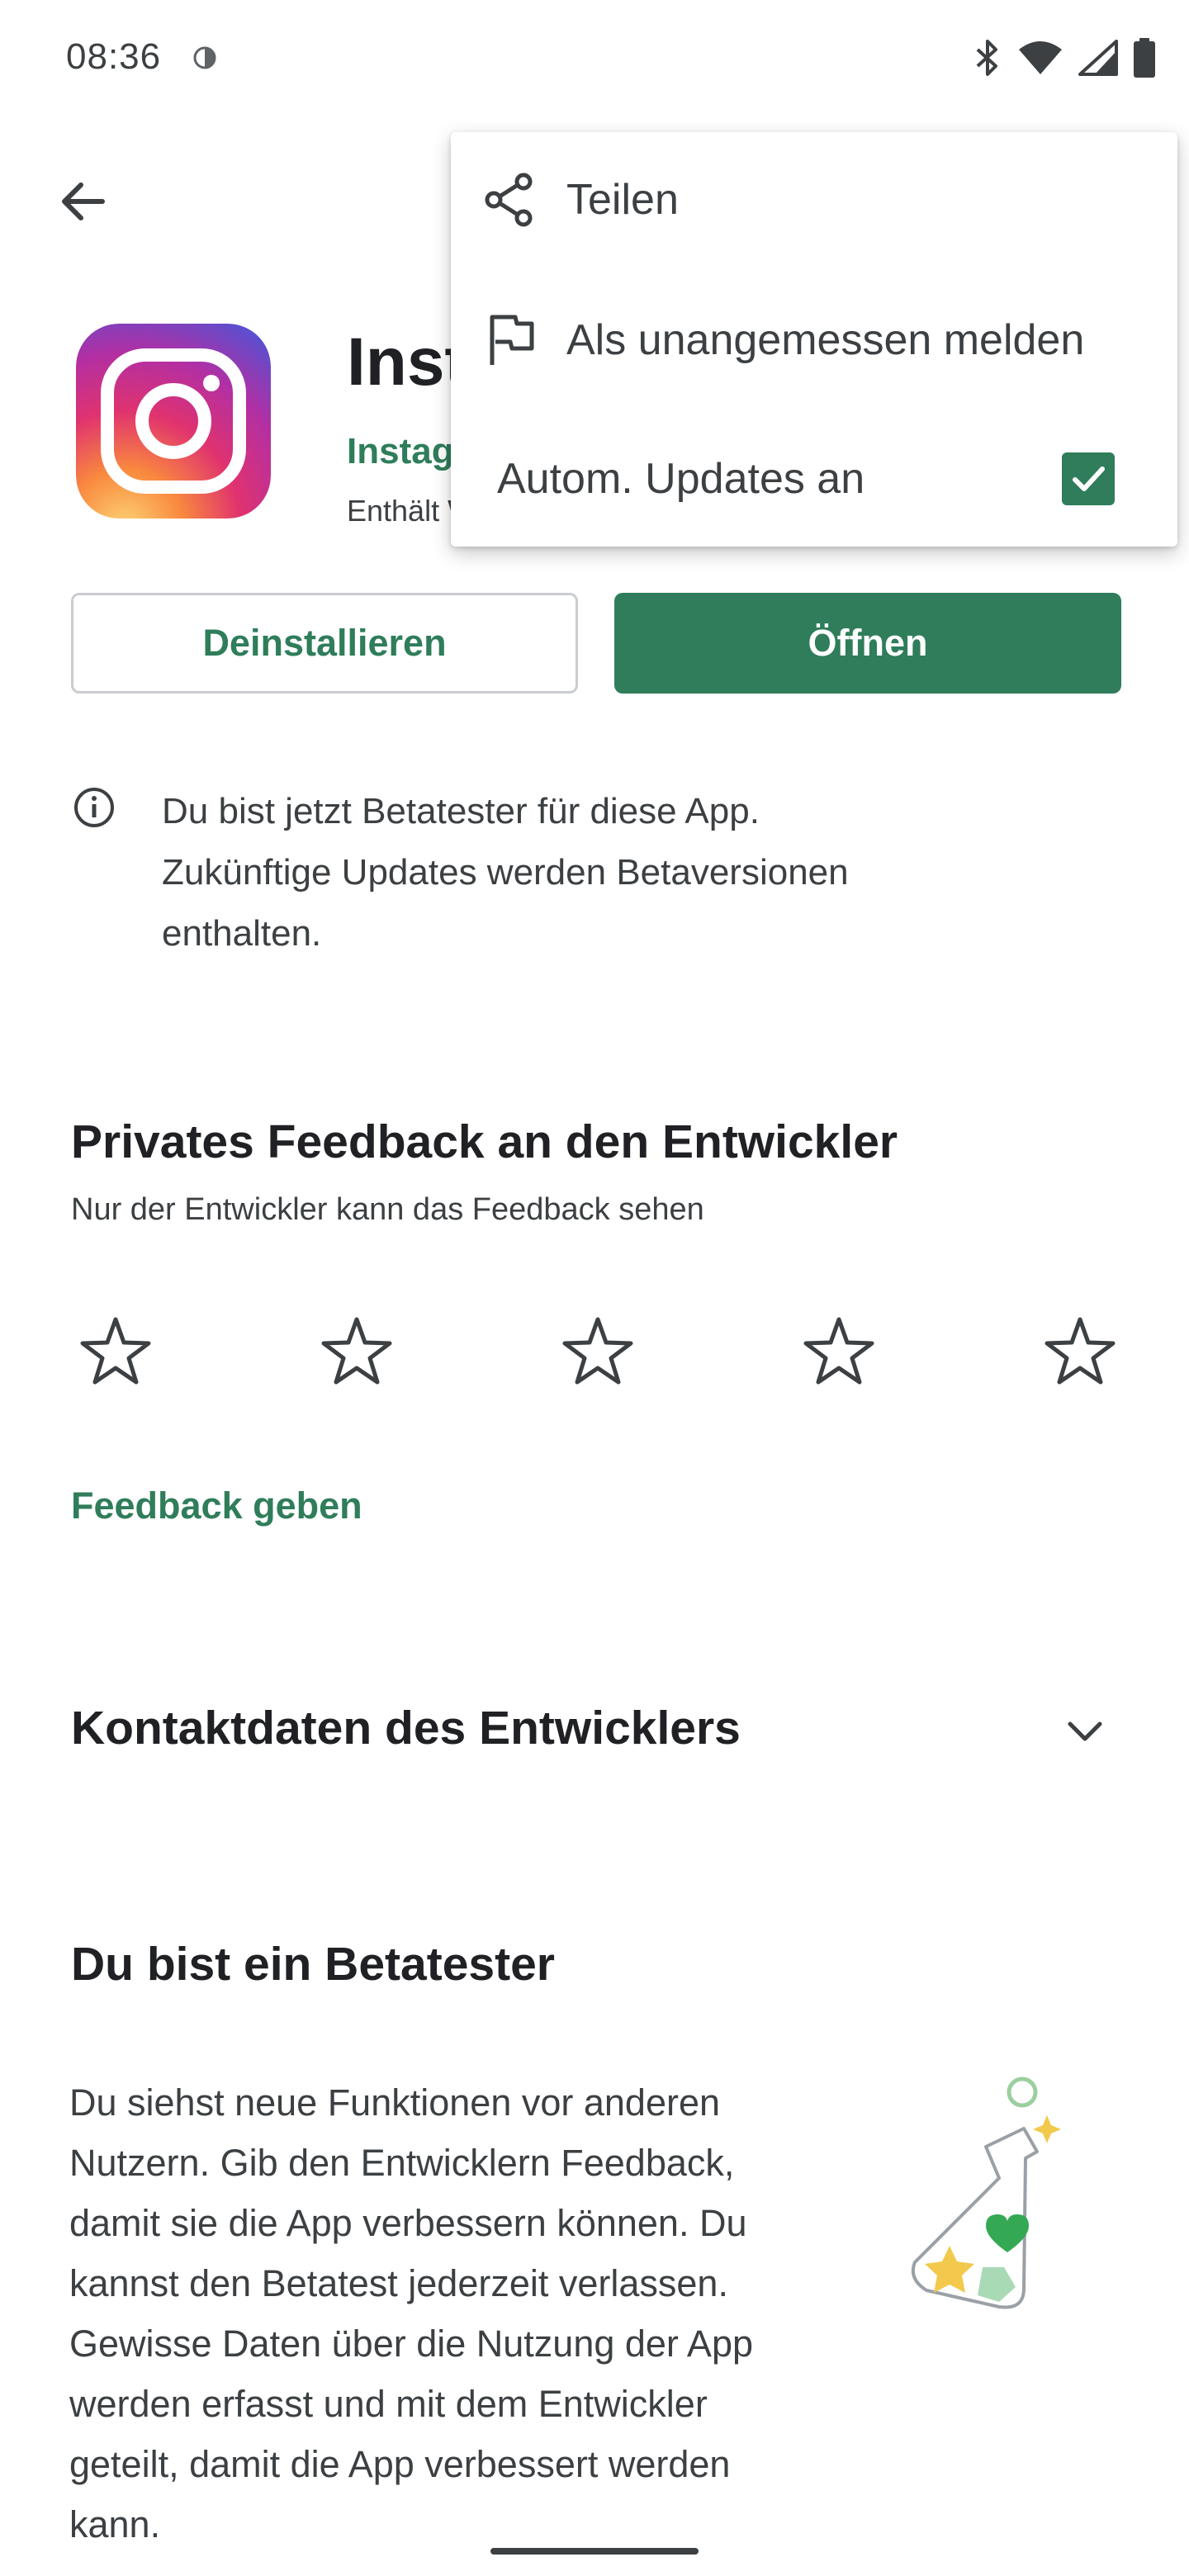 The width and height of the screenshot is (1189, 2576). Describe the element at coordinates (313, 1964) in the screenshot. I see `beta-tester-title: Du bist ein Betatester` at that location.